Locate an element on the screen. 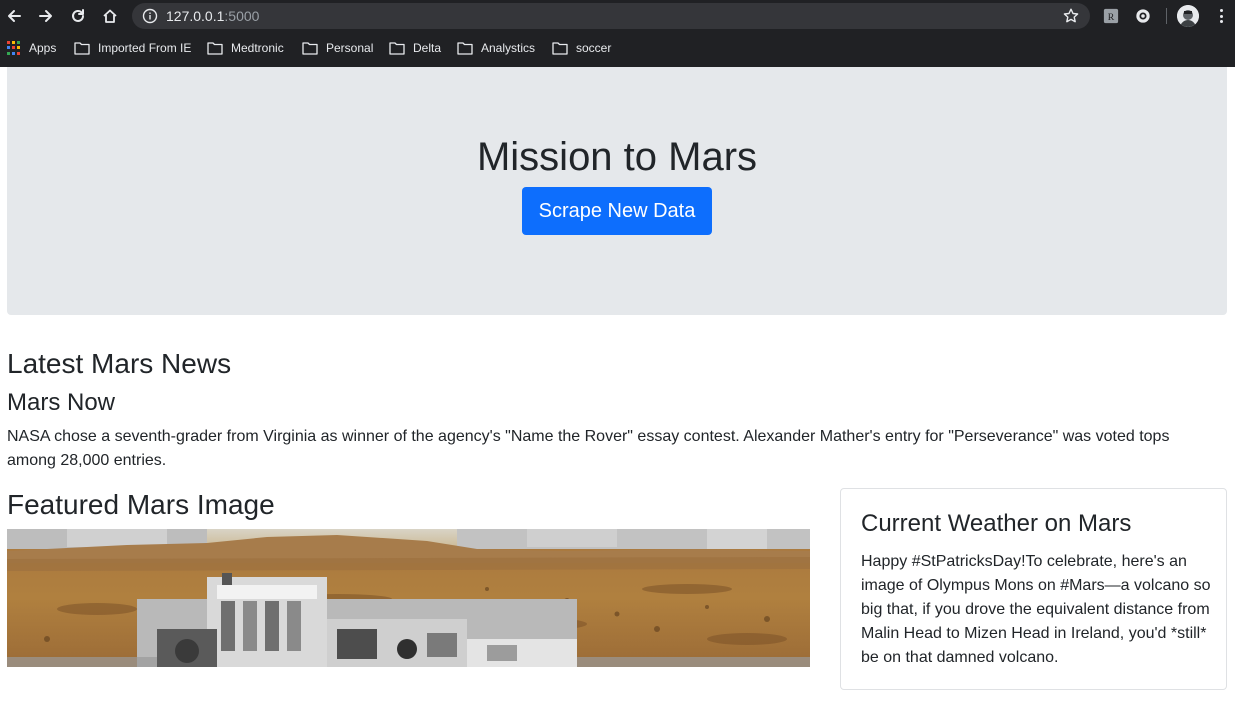  back-icon is located at coordinates (14, 16).